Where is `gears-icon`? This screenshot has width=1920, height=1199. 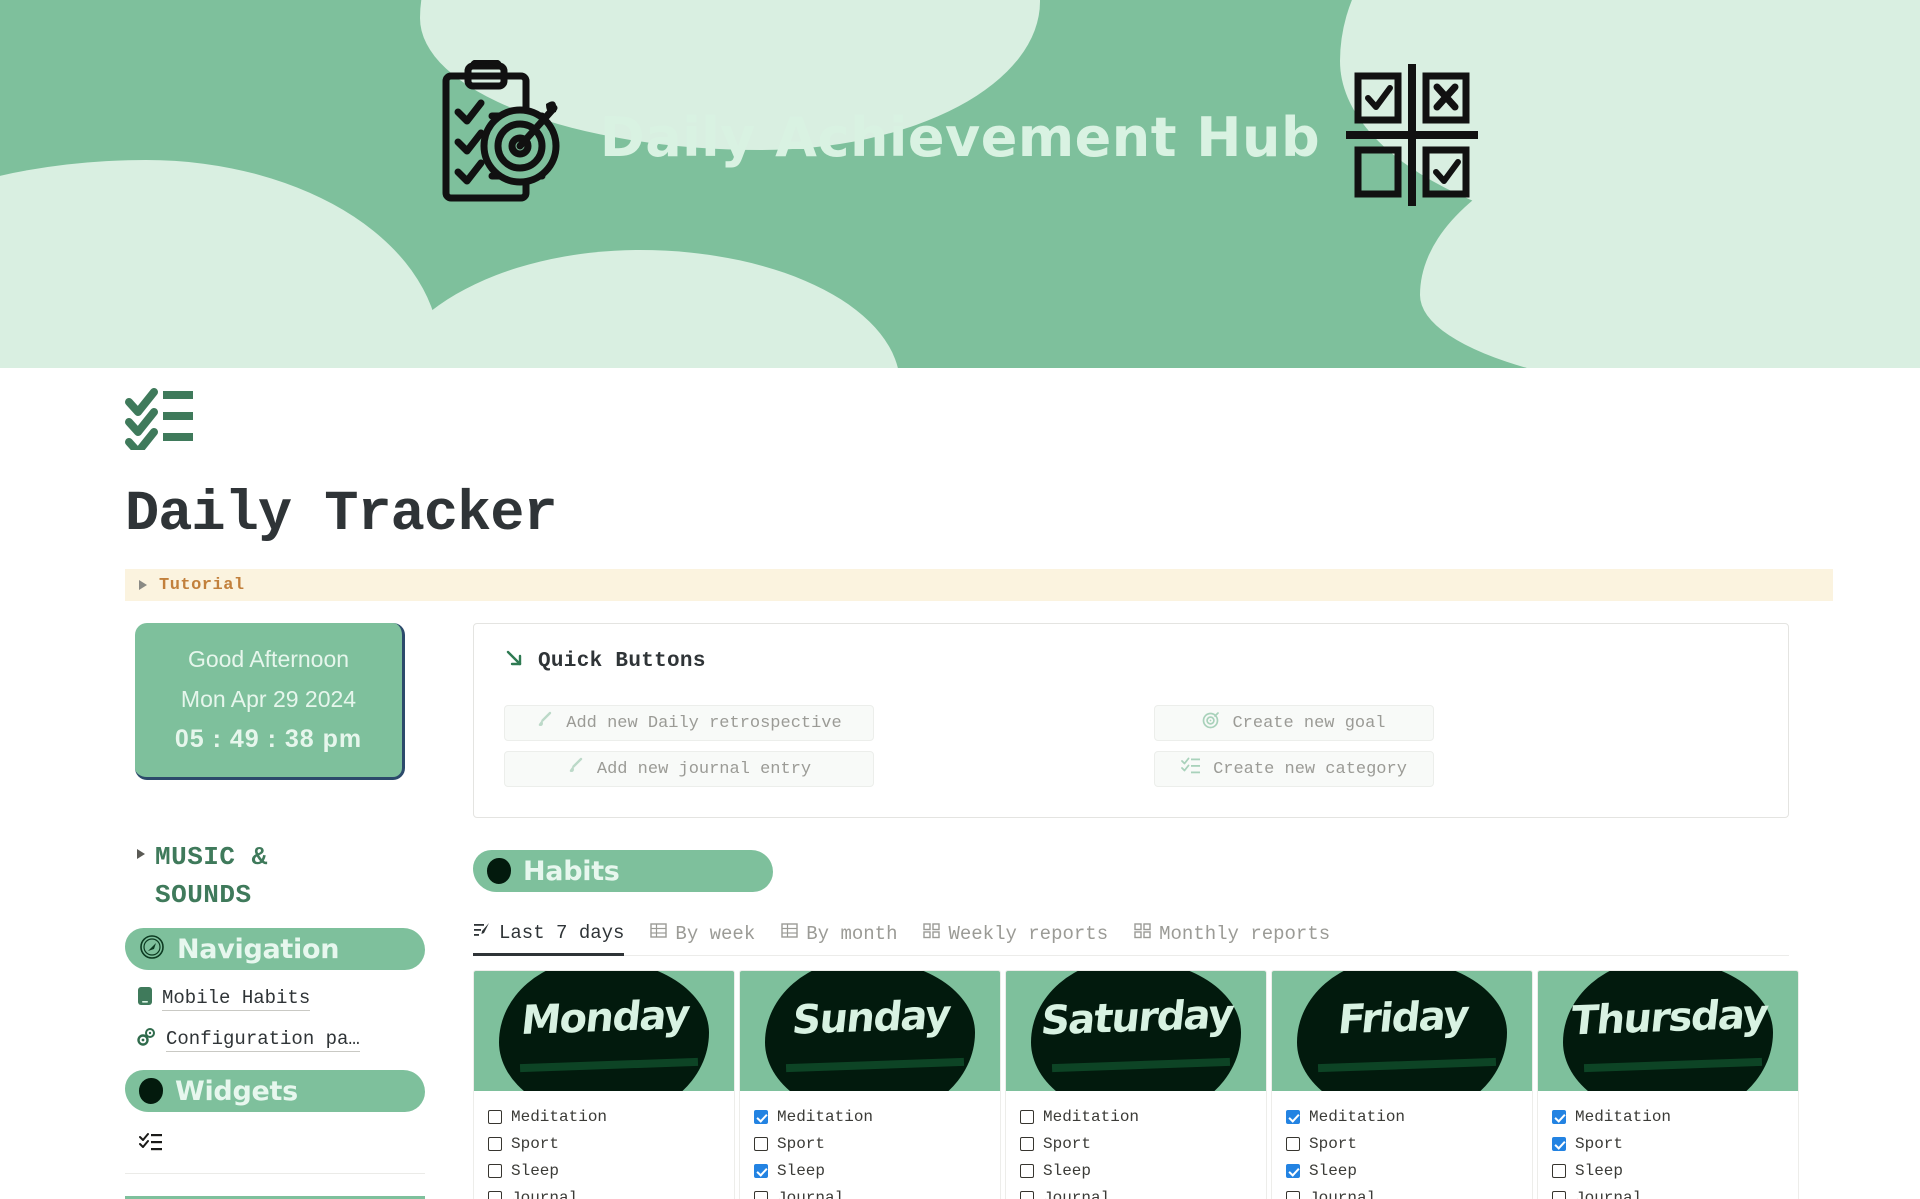
gears-icon is located at coordinates (147, 1039).